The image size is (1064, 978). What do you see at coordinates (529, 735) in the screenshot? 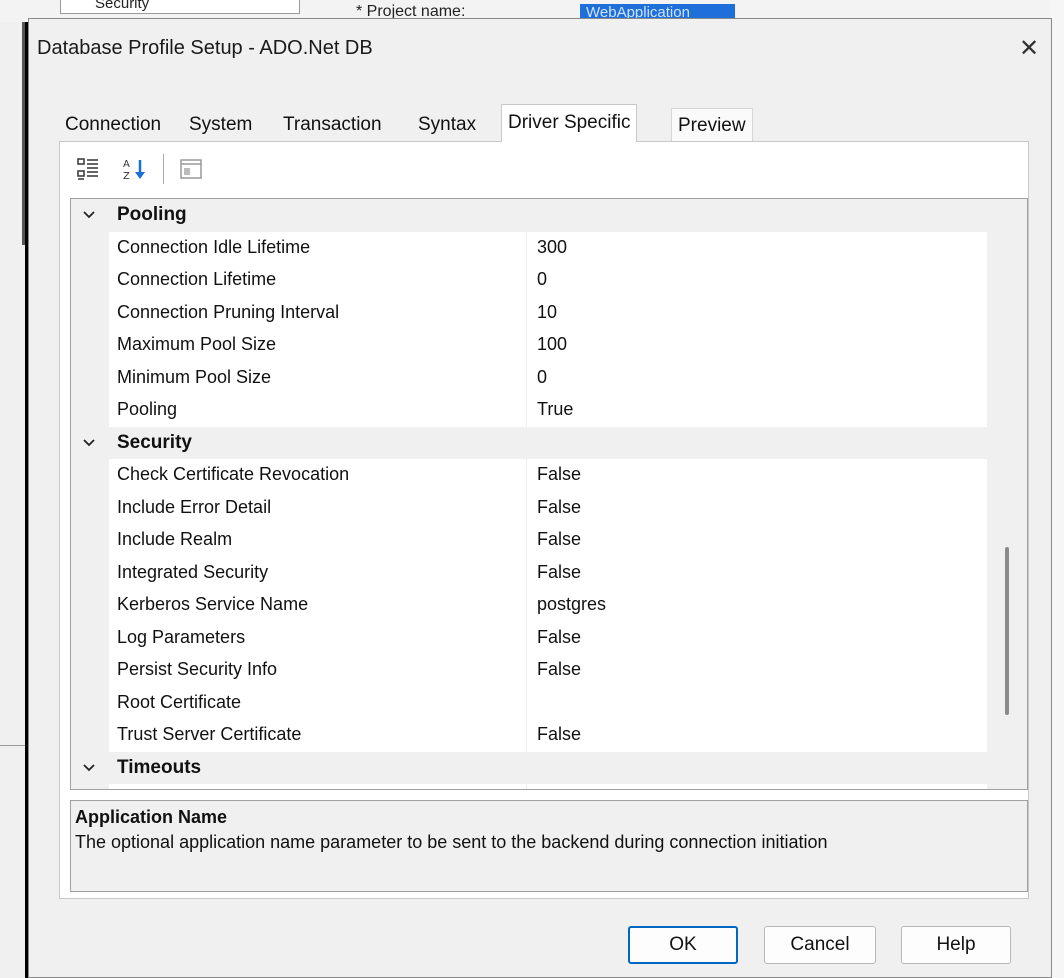
I see `property-row: Trust Server Certificate False` at bounding box center [529, 735].